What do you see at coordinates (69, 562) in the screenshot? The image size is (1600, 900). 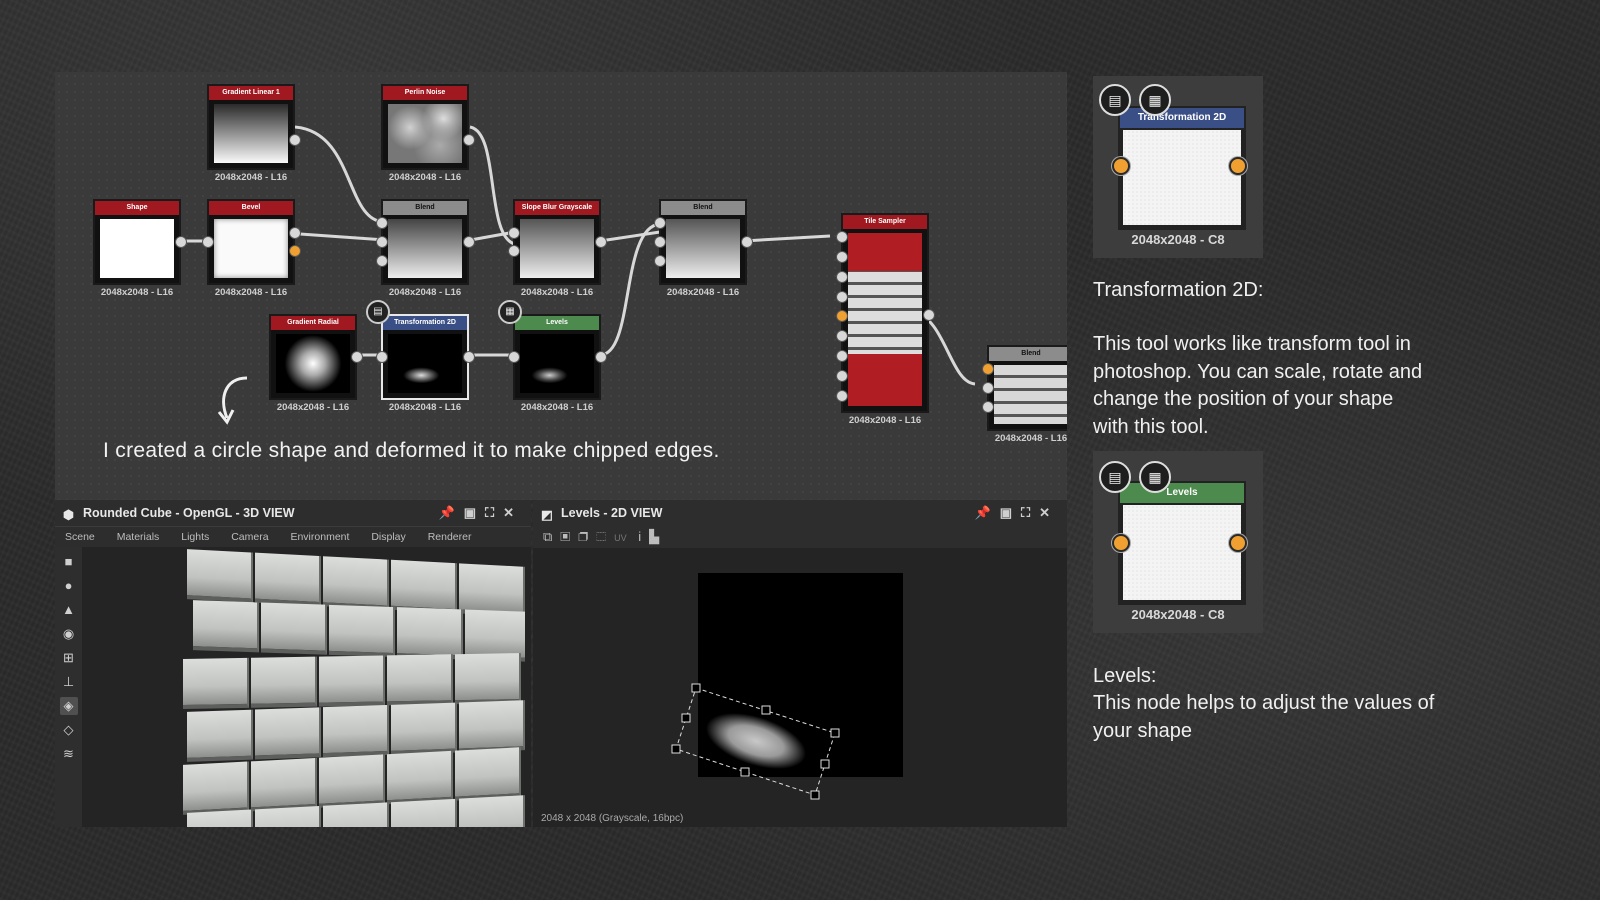 I see `camera-icon: ■` at bounding box center [69, 562].